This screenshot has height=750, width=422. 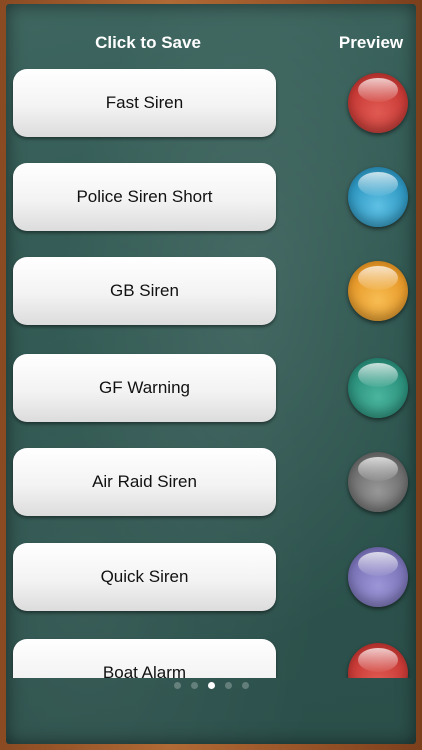 I want to click on save-air-raid-siren-button: Air Raid Siren, so click(x=144, y=482).